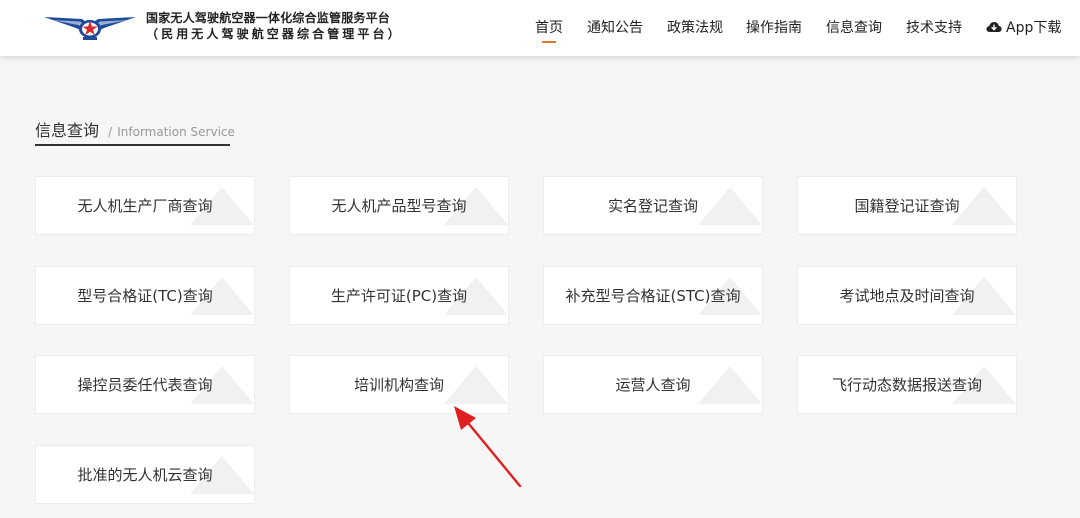  I want to click on card-flight-data-report-query: 飞行动态数据报送查询, so click(907, 384).